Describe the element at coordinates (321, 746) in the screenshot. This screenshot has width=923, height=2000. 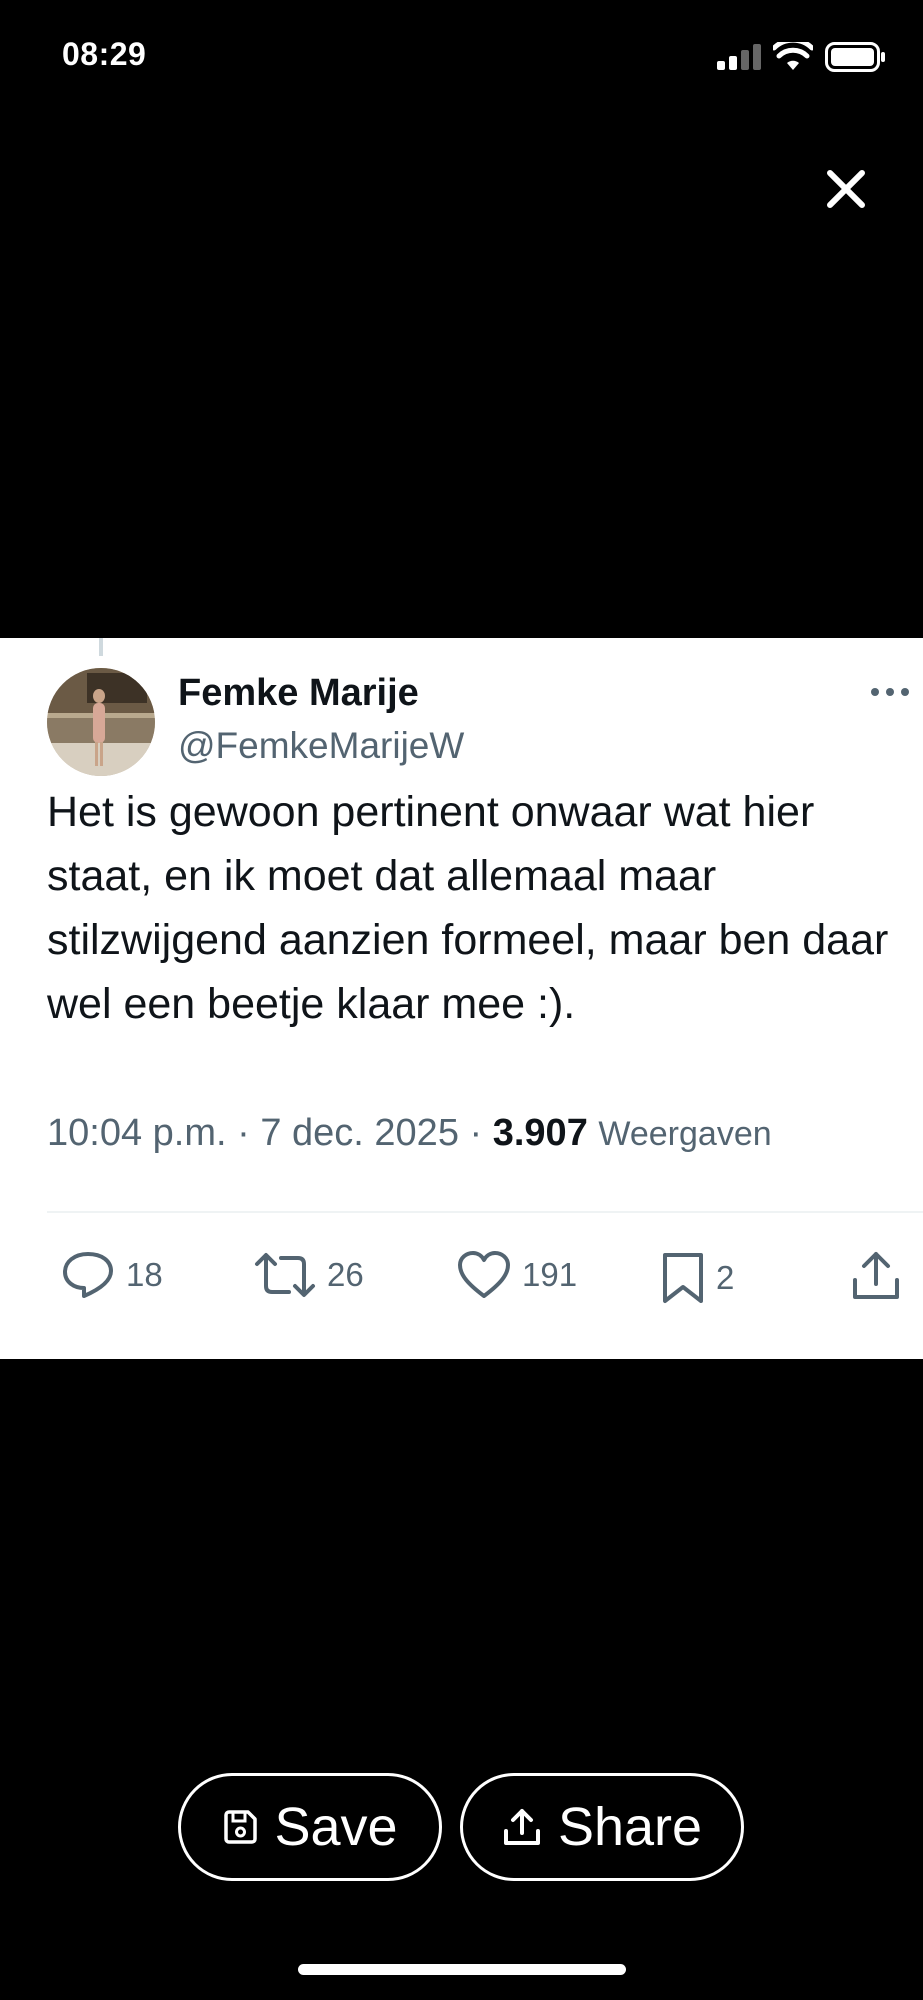
I see `author-handle: @FemkeMarijeW` at that location.